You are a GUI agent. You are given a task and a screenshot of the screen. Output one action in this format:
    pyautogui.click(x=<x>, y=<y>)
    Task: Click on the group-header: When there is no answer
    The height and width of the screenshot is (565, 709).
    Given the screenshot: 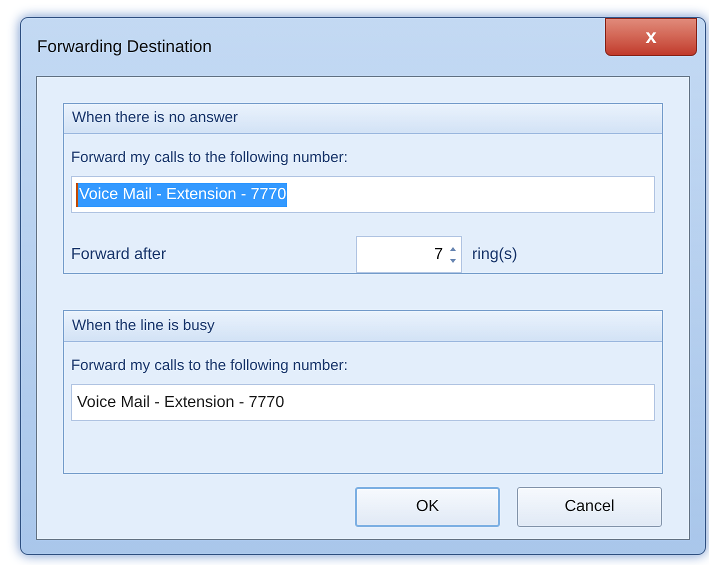 What is the action you would take?
    pyautogui.click(x=363, y=119)
    